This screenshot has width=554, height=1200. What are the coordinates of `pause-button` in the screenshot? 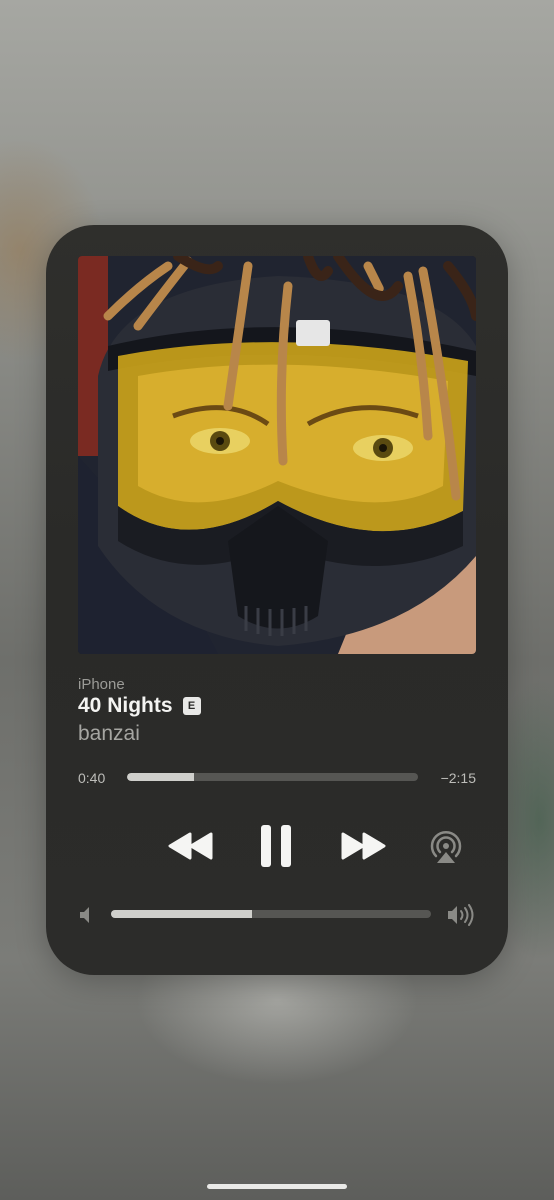 It's located at (276, 848).